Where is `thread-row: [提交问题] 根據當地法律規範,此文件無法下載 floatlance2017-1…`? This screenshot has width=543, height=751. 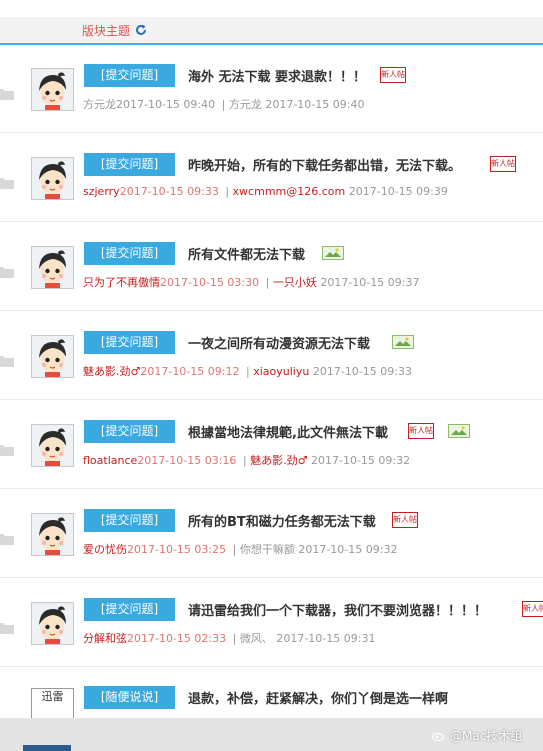 thread-row: [提交问题] 根據當地法律規範,此文件無法下載 floatlance2017-1… is located at coordinates (271, 444).